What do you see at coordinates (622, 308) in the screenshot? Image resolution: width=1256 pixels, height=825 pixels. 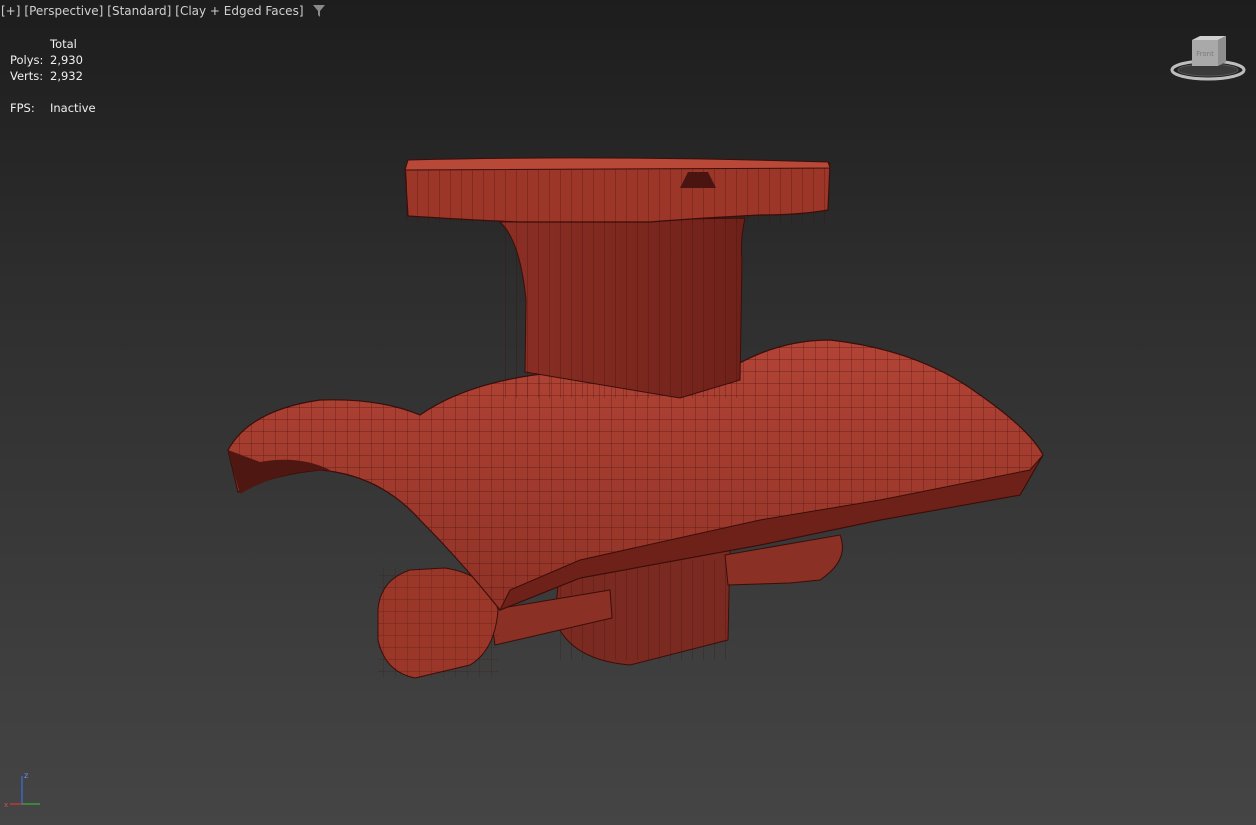 I see `stem` at bounding box center [622, 308].